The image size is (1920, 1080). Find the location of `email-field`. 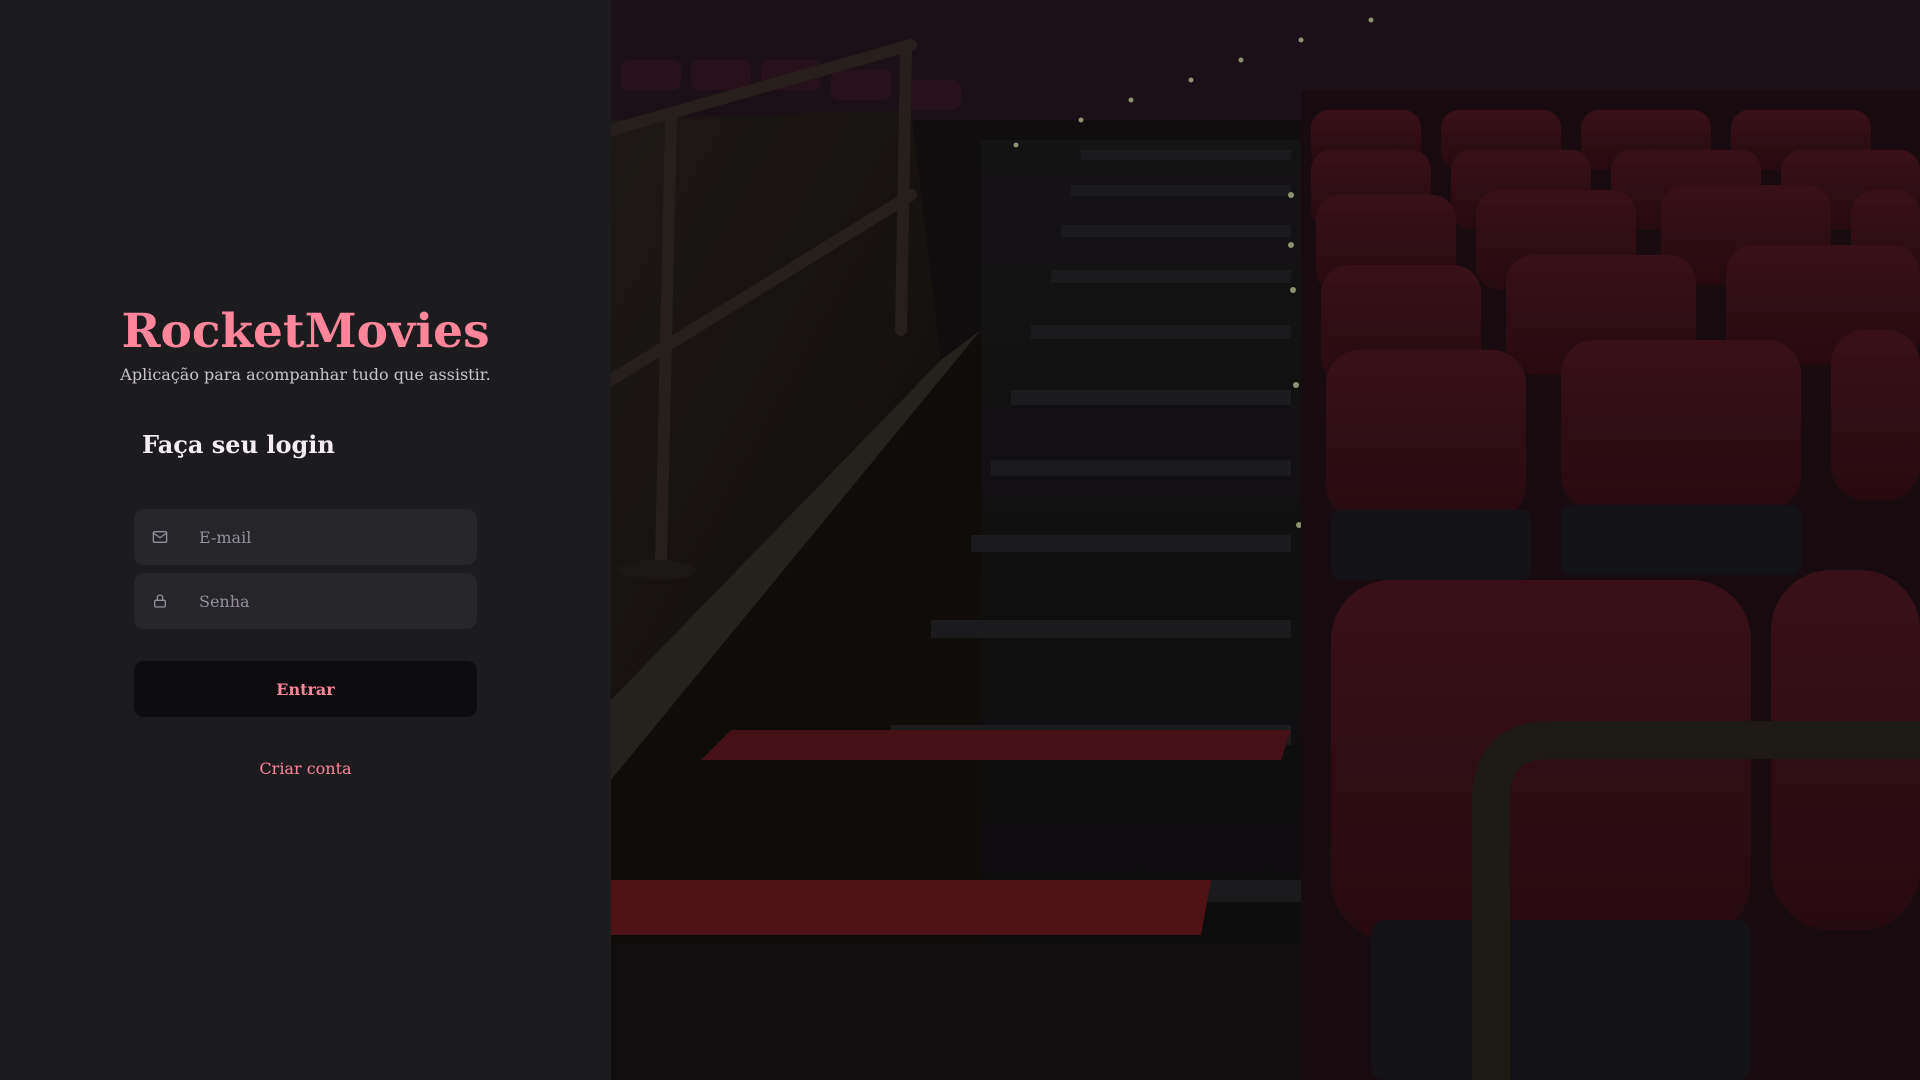

email-field is located at coordinates (305, 537).